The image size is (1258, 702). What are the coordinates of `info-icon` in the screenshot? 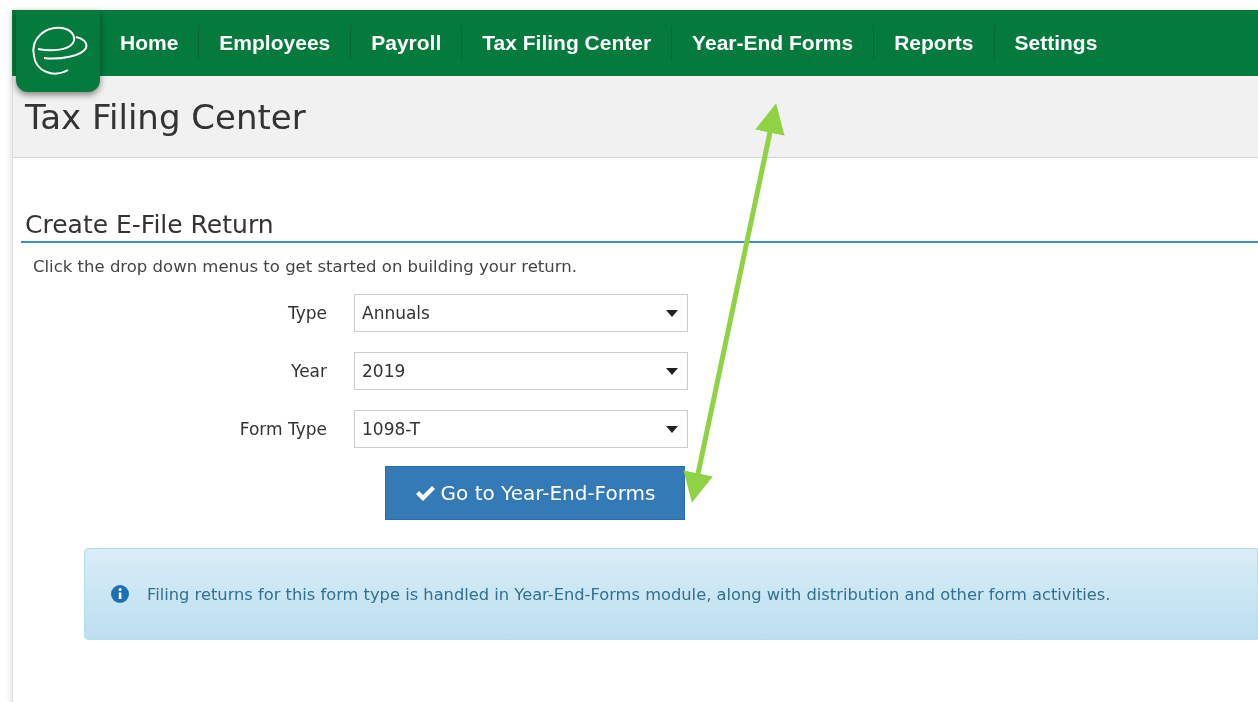 It's located at (120, 594).